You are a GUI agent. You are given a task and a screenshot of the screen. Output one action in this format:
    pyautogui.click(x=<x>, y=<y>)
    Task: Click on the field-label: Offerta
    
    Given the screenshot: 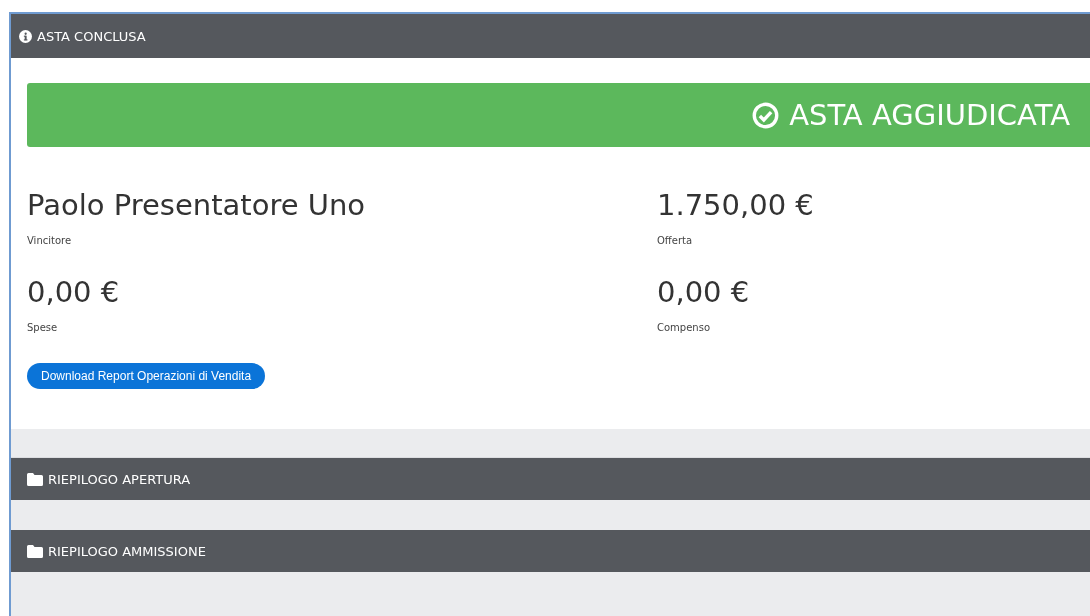 What is the action you would take?
    pyautogui.click(x=675, y=240)
    